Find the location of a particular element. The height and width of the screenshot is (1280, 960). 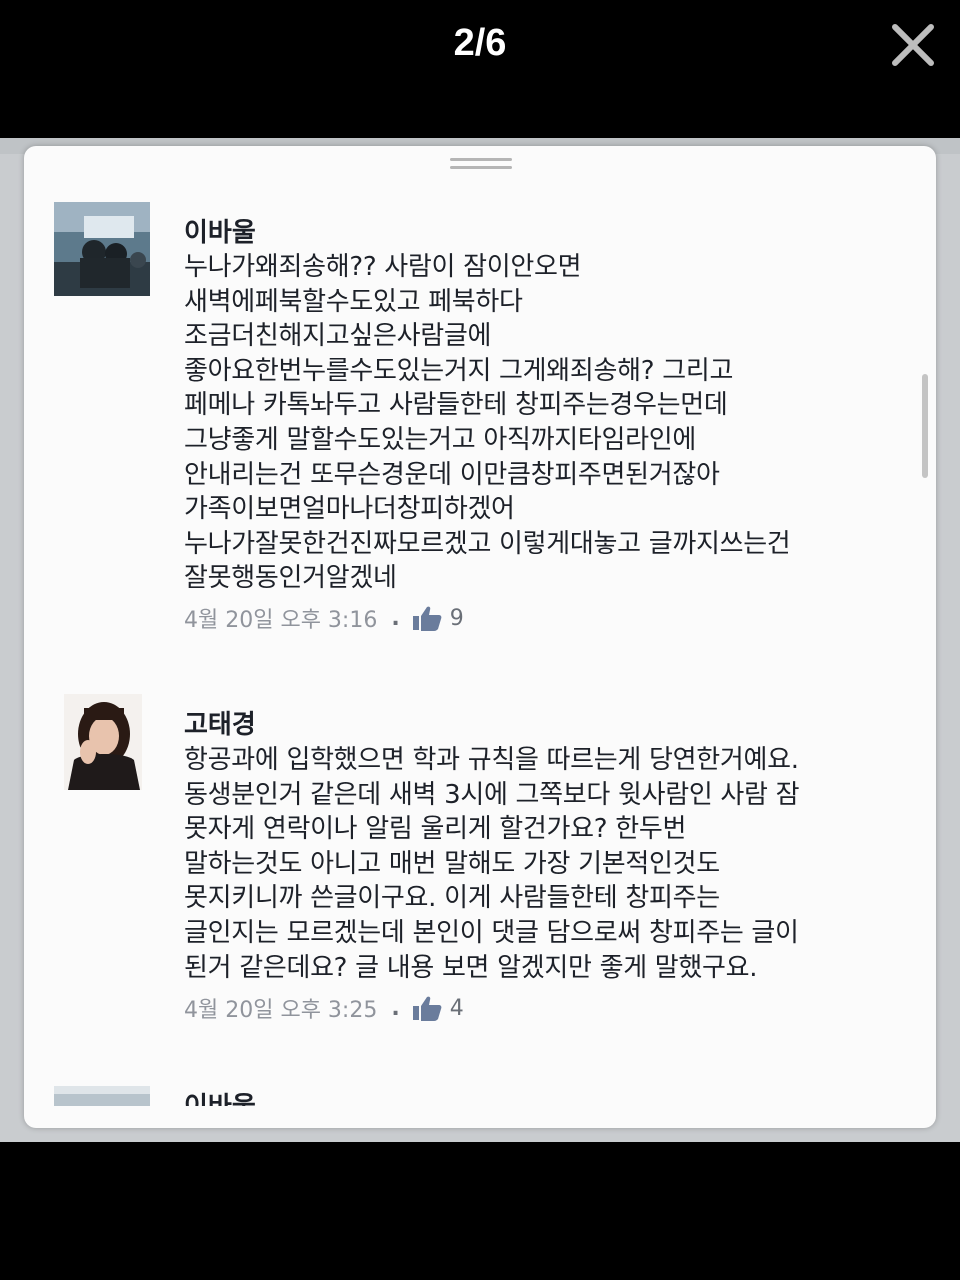

image-counter: 2/6 is located at coordinates (480, 43).